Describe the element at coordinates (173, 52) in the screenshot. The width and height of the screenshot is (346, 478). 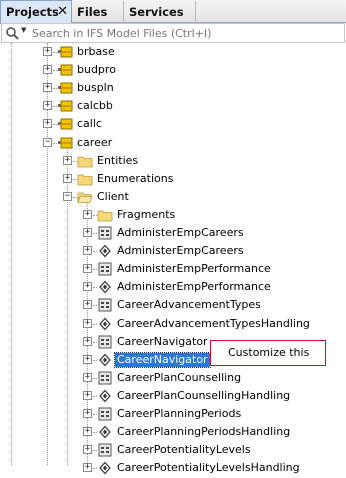
I see `tree-item: + brbase` at that location.